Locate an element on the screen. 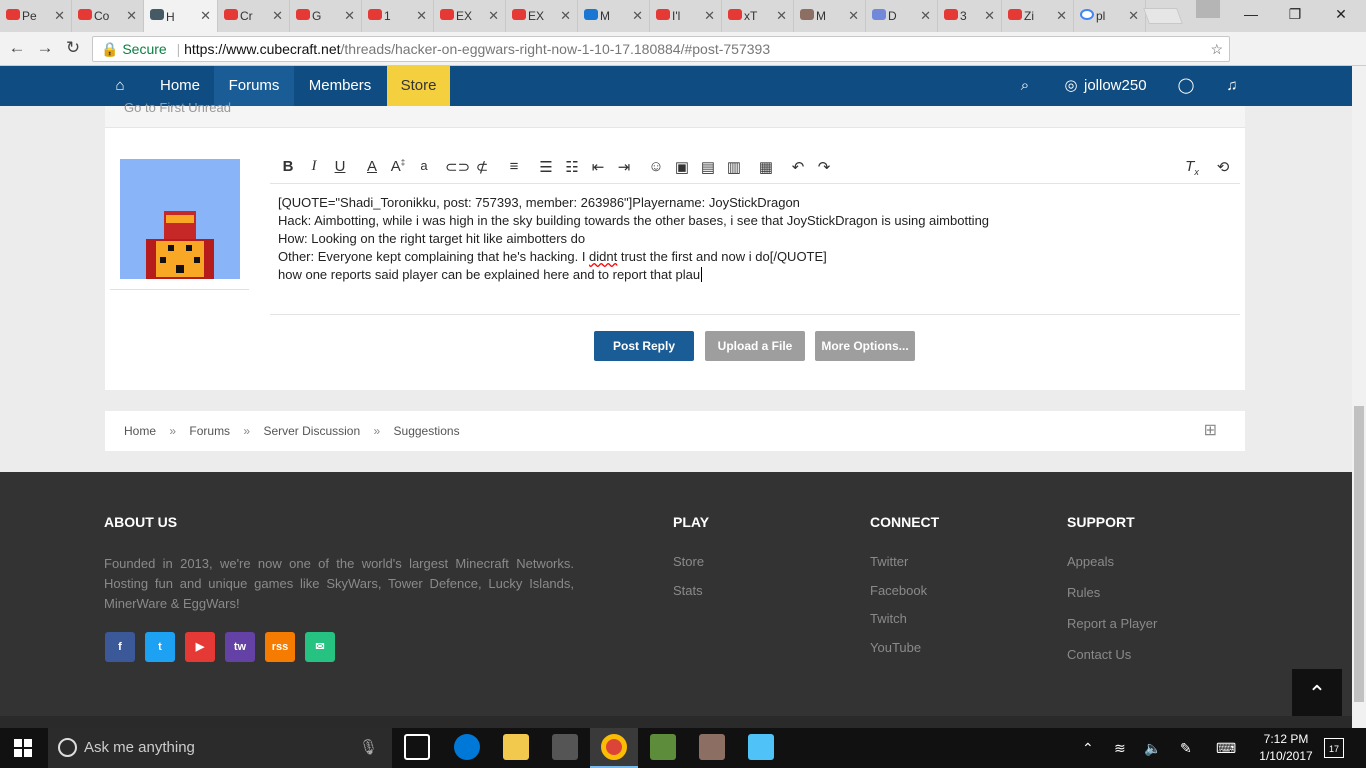 This screenshot has height=768, width=1366. footer-link-twitter: Twitter is located at coordinates (889, 561).